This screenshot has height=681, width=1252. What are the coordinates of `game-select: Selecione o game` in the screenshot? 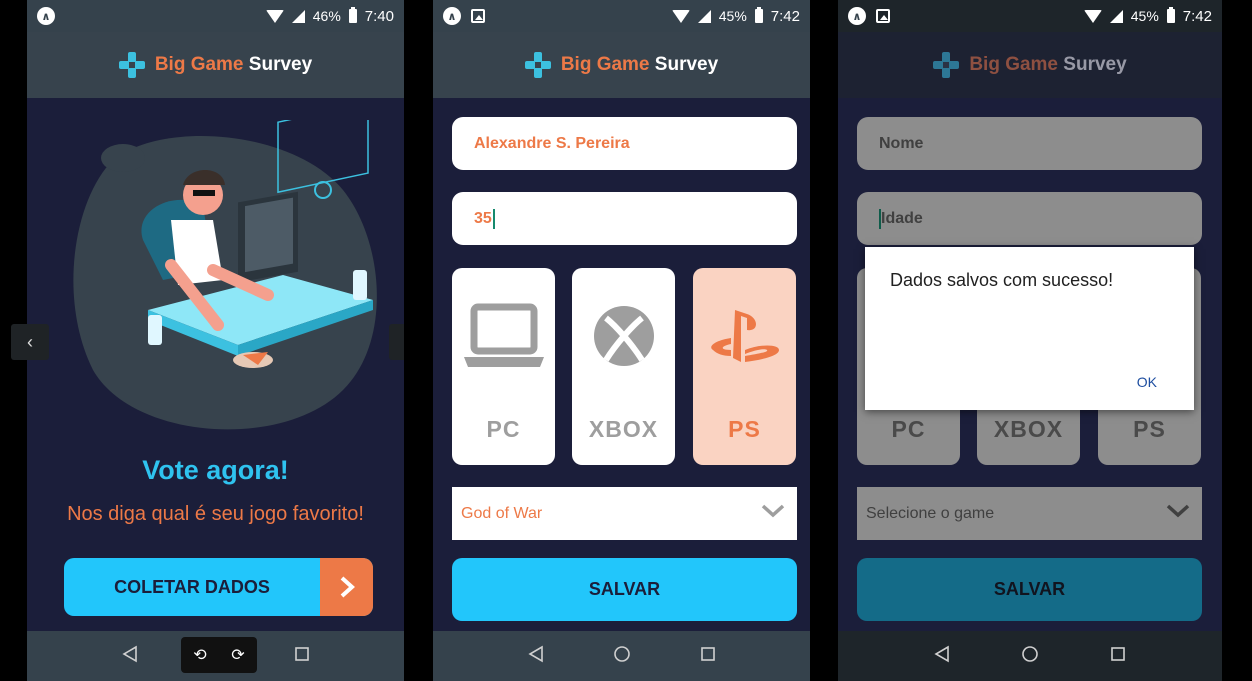 It's located at (1029, 513).